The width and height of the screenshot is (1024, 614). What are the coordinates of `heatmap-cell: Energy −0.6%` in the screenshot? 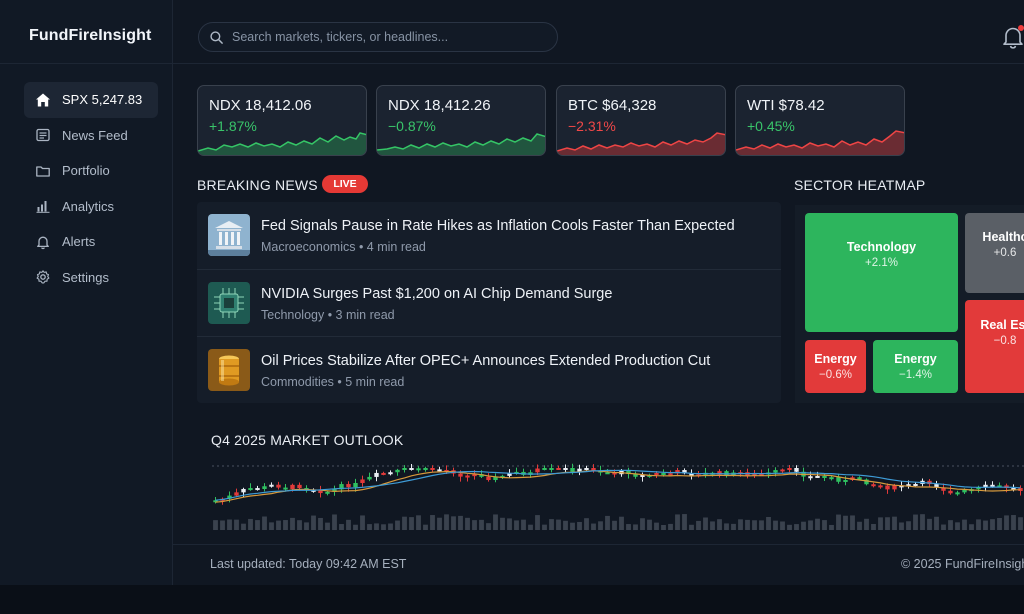 It's located at (835, 366).